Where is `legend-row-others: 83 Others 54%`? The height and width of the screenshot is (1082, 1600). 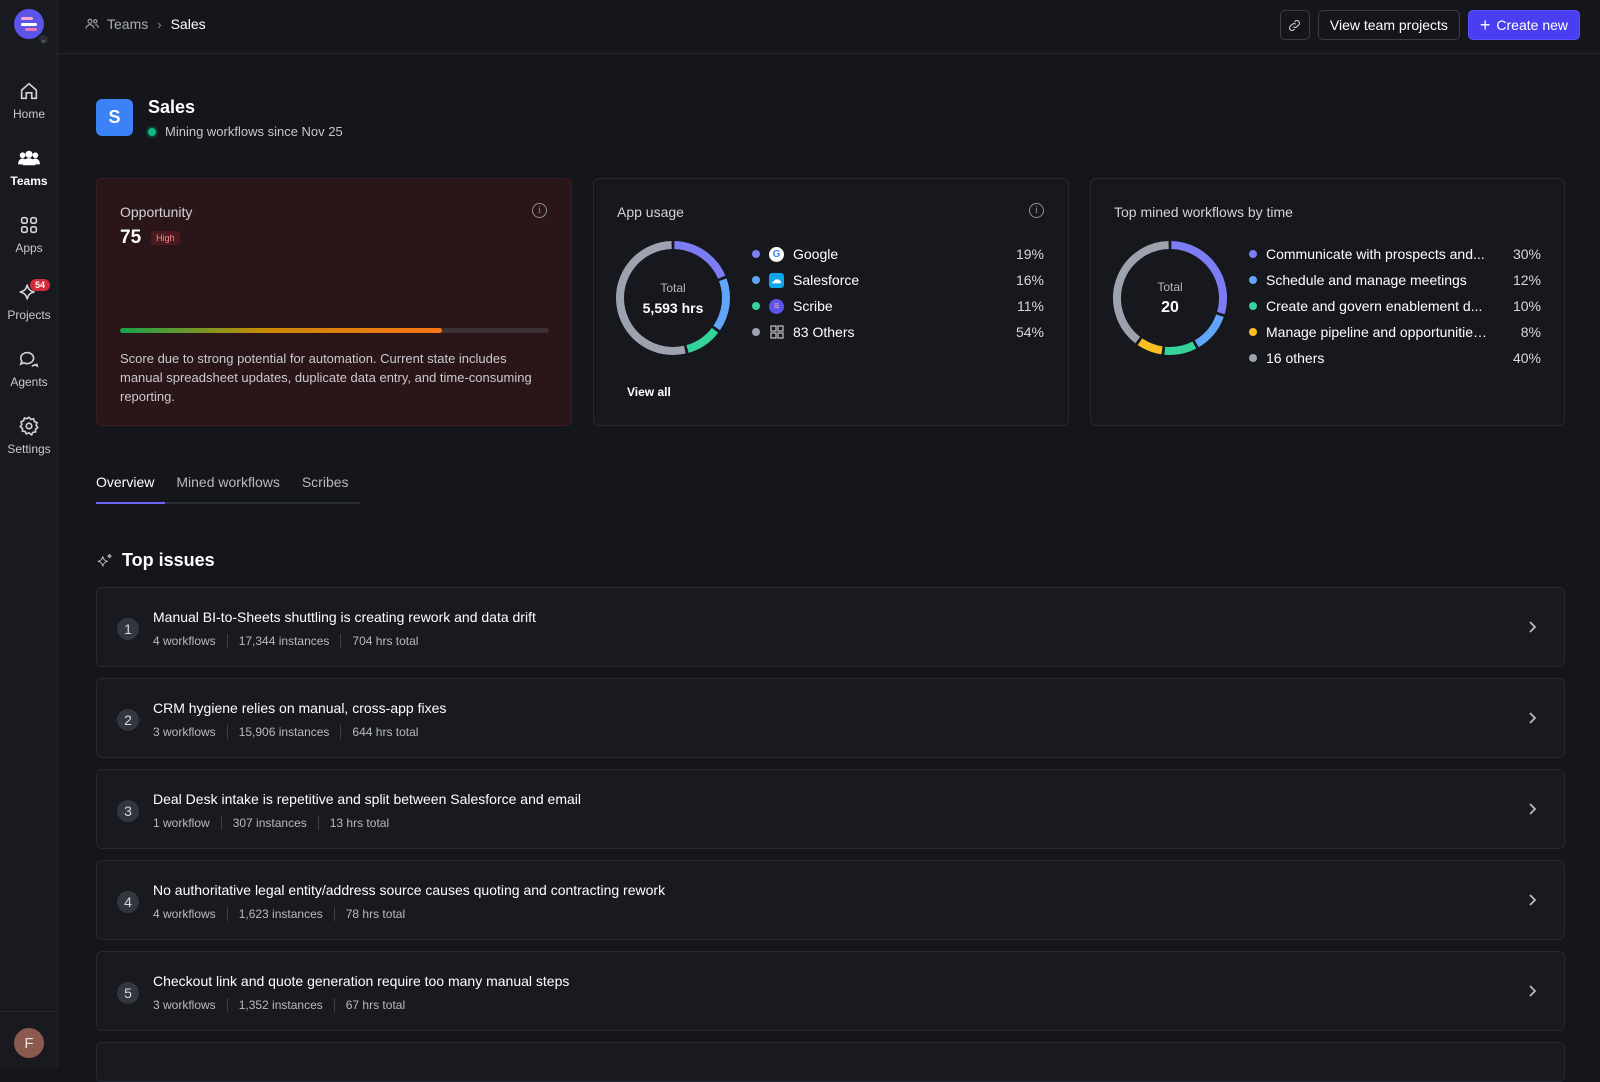 legend-row-others: 83 Others 54% is located at coordinates (898, 332).